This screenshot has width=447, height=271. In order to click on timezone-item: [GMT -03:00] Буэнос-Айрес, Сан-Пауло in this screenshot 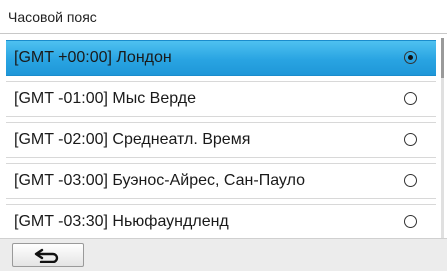, I will do `click(221, 181)`.